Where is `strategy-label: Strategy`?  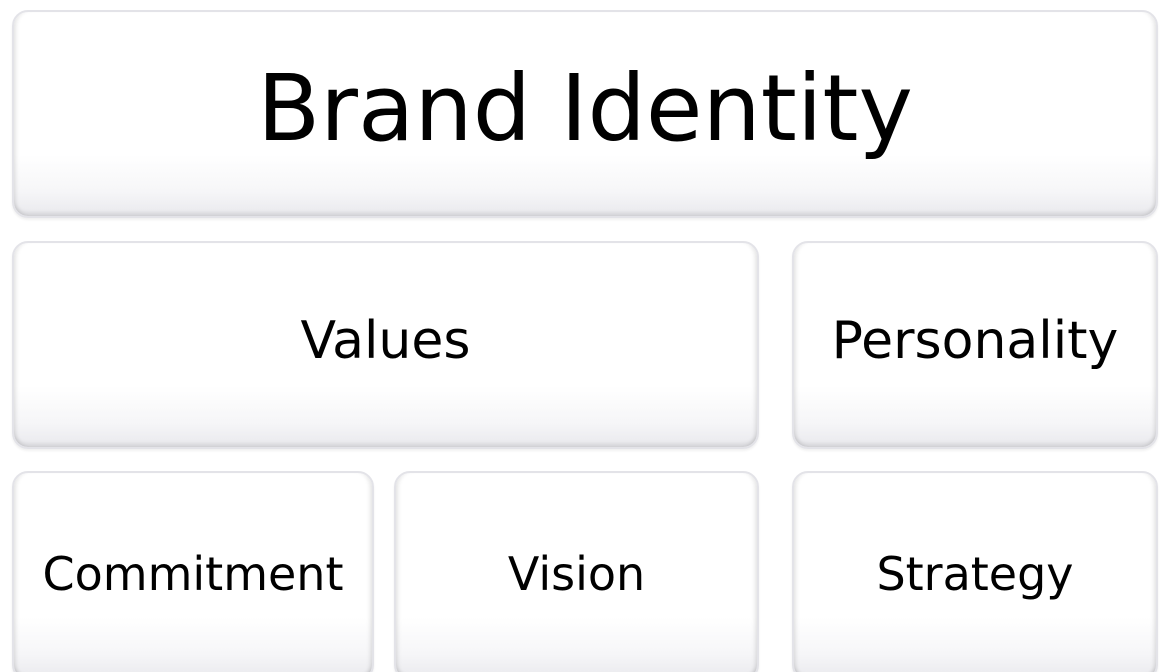 strategy-label: Strategy is located at coordinates (975, 574).